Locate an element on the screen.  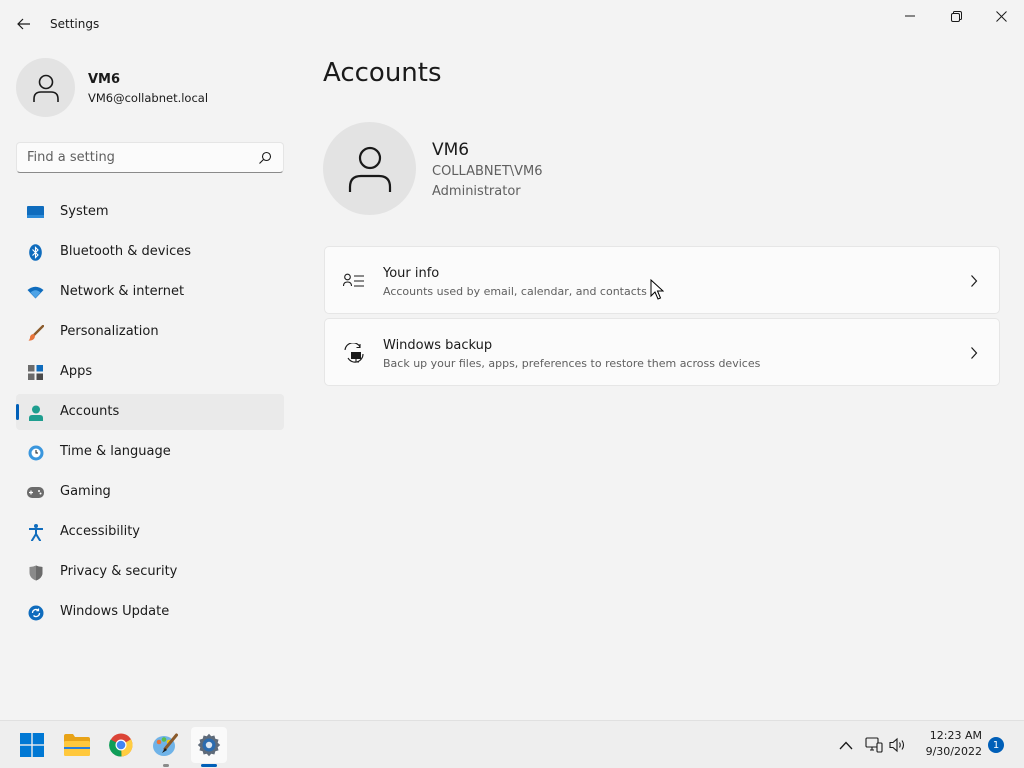
chevron-up-icon is located at coordinates (846, 745).